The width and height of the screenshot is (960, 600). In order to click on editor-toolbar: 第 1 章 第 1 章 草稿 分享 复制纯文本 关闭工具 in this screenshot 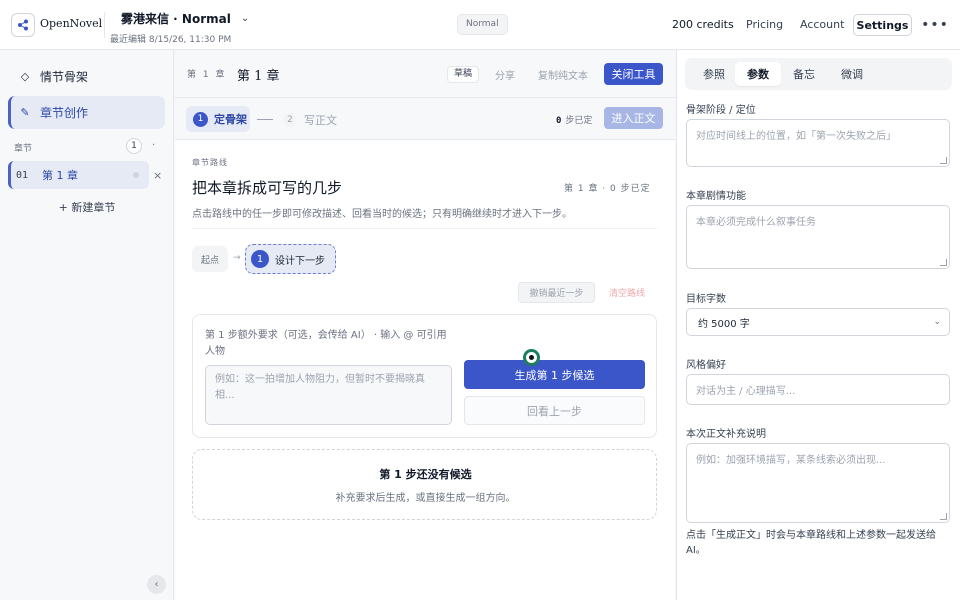, I will do `click(425, 74)`.